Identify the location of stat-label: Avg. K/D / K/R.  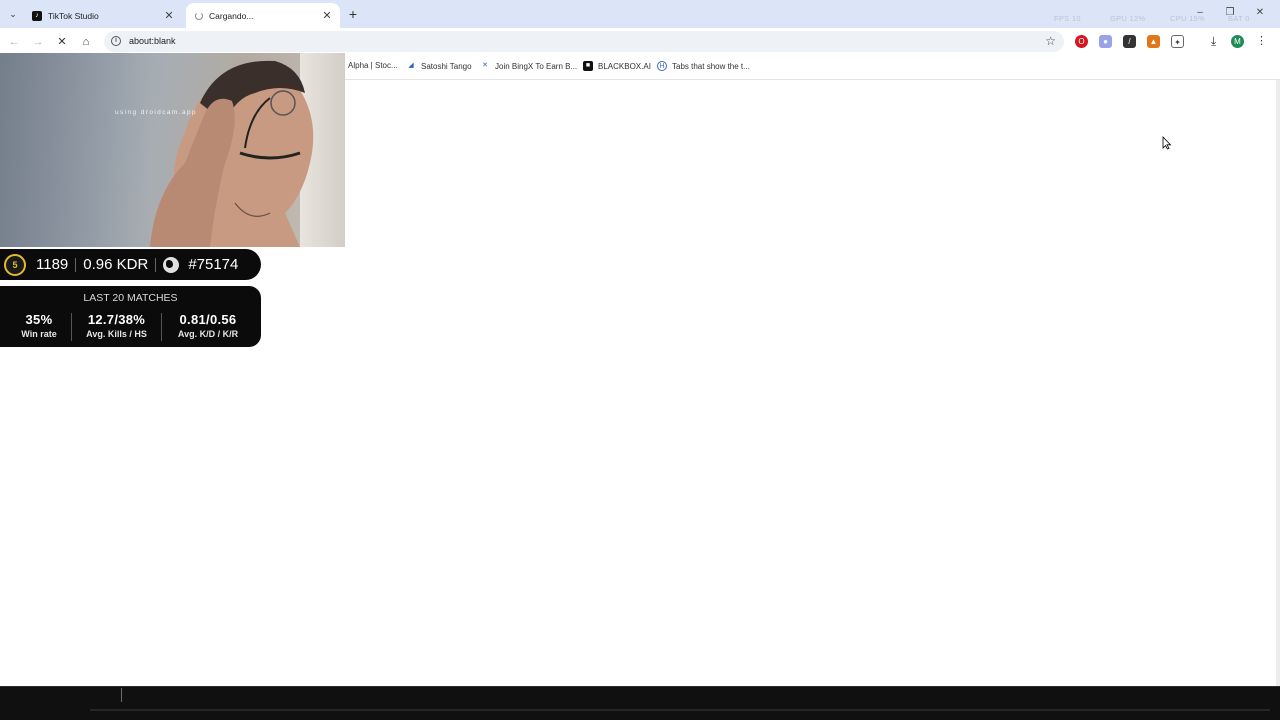
(208, 334).